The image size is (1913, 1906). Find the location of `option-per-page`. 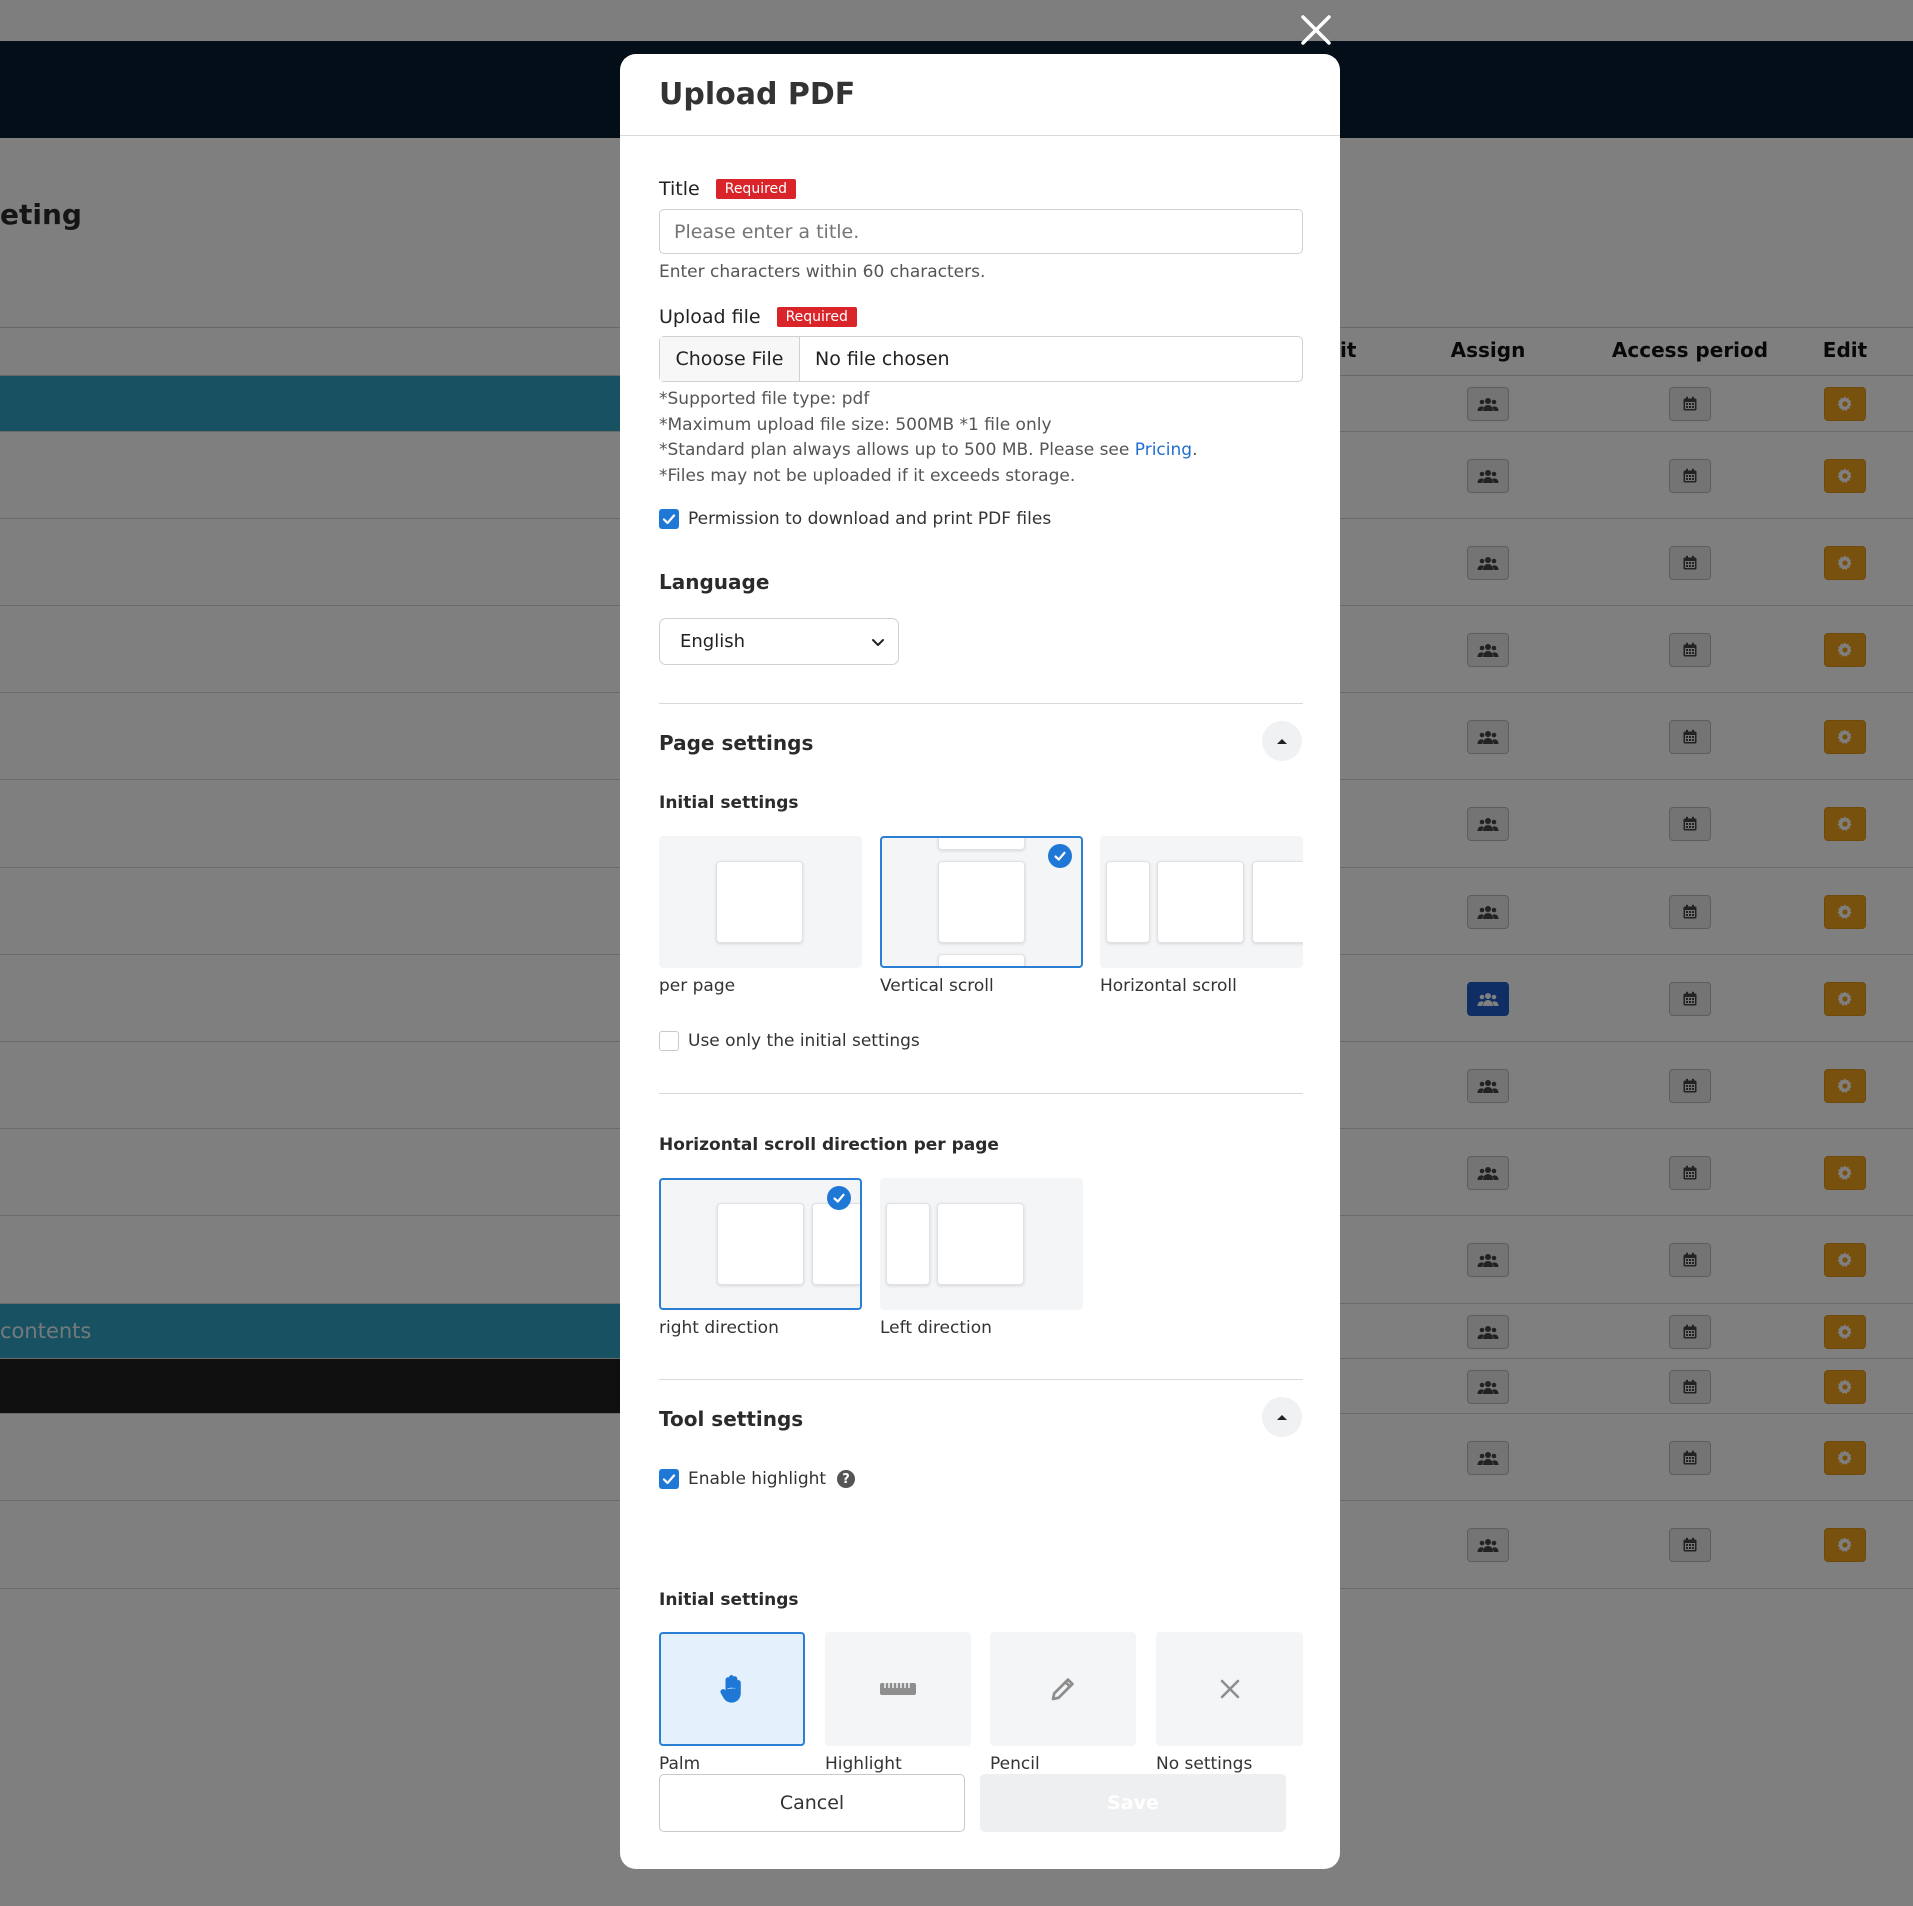

option-per-page is located at coordinates (760, 902).